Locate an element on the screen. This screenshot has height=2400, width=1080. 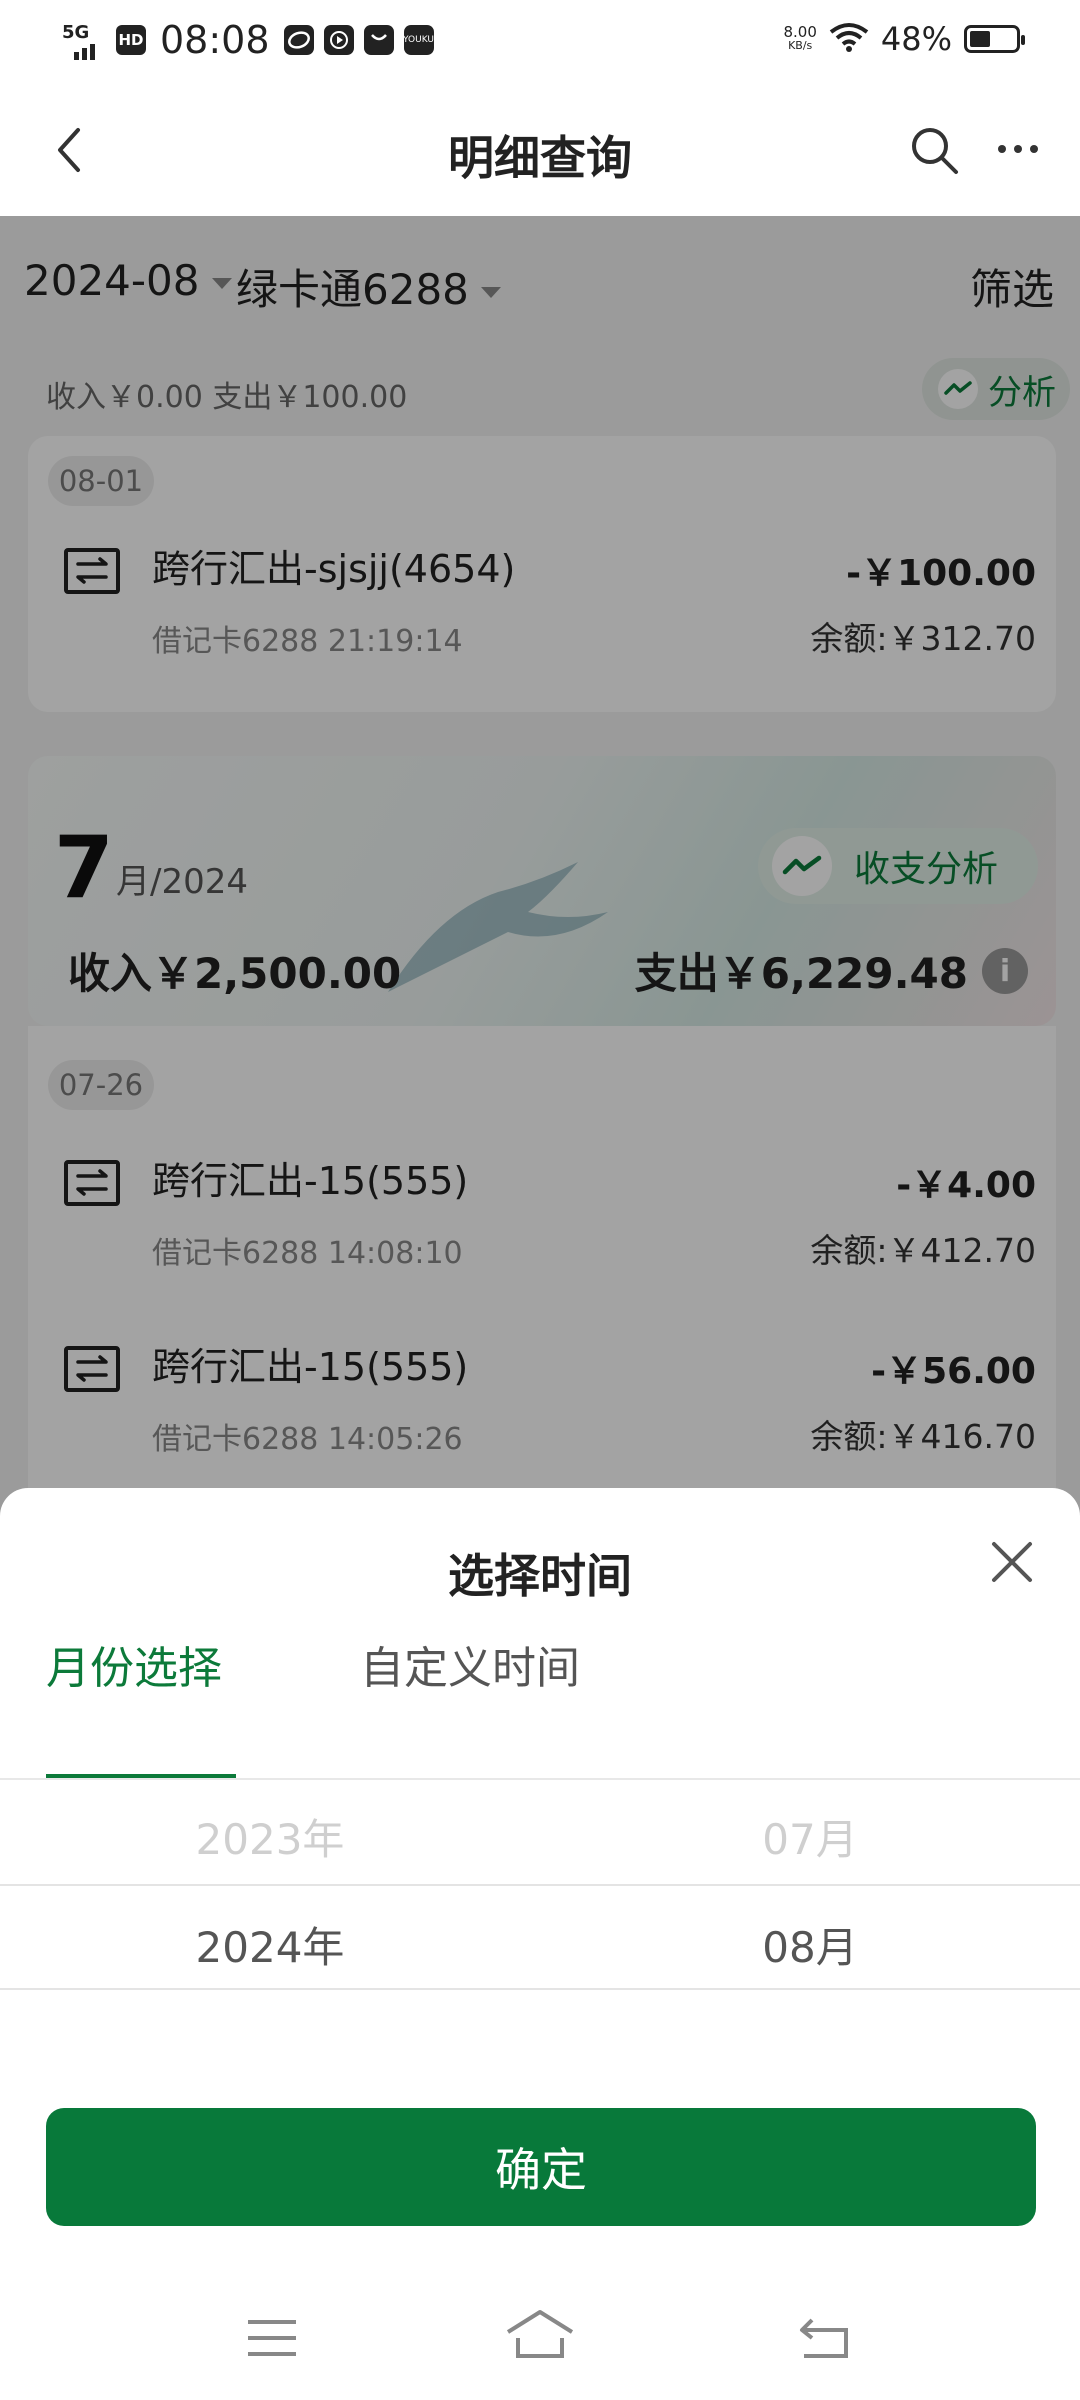
more-icon is located at coordinates (1018, 149).